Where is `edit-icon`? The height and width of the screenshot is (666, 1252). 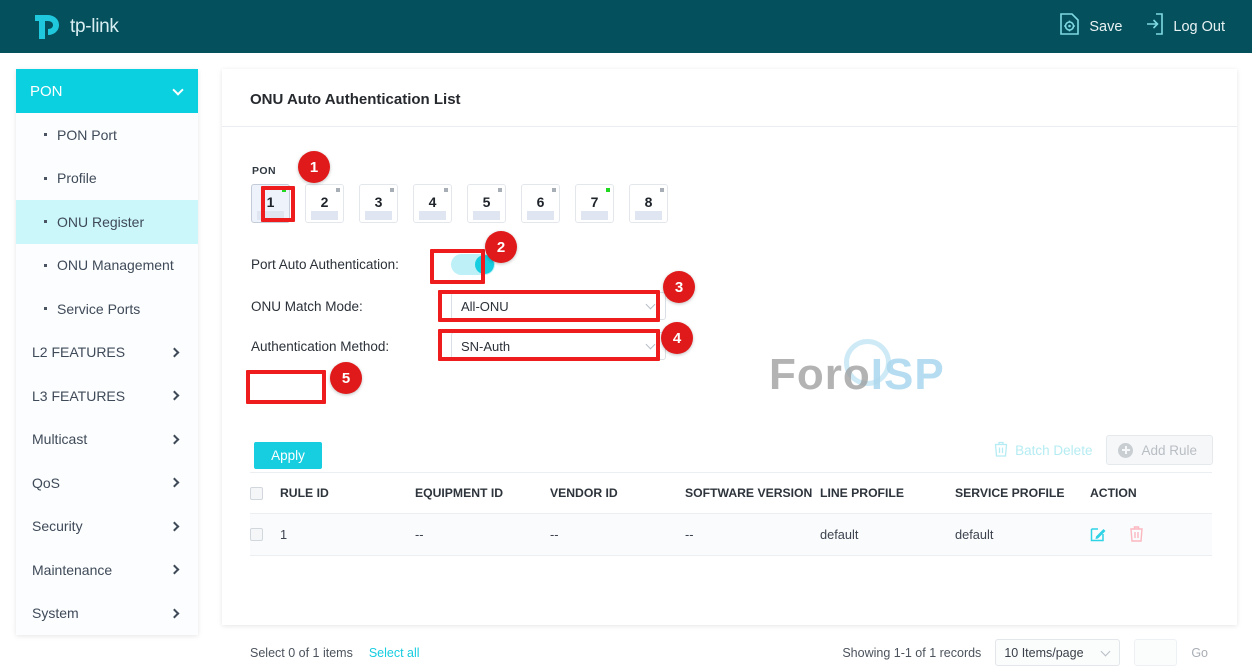
edit-icon is located at coordinates (1098, 535).